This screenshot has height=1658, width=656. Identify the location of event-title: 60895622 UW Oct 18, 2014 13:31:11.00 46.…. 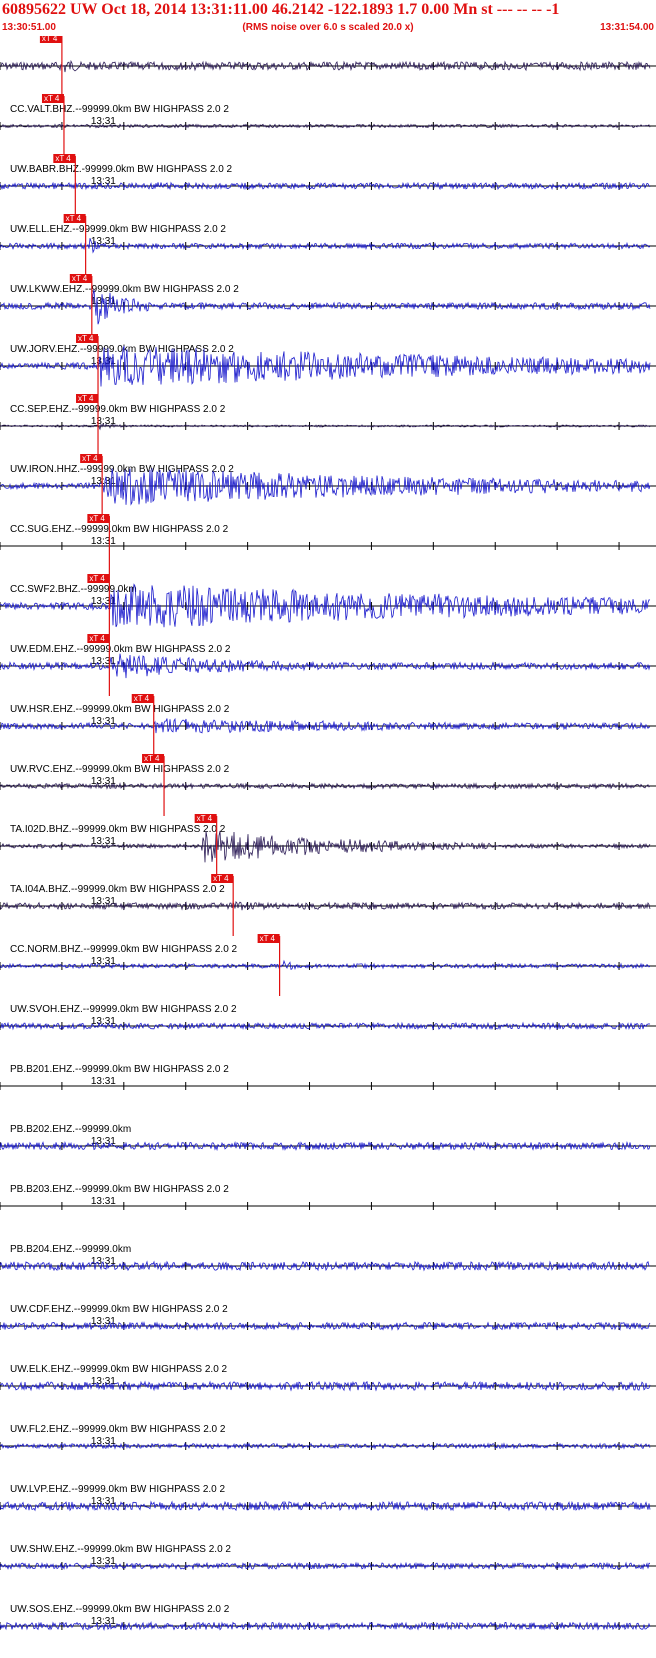
(281, 9).